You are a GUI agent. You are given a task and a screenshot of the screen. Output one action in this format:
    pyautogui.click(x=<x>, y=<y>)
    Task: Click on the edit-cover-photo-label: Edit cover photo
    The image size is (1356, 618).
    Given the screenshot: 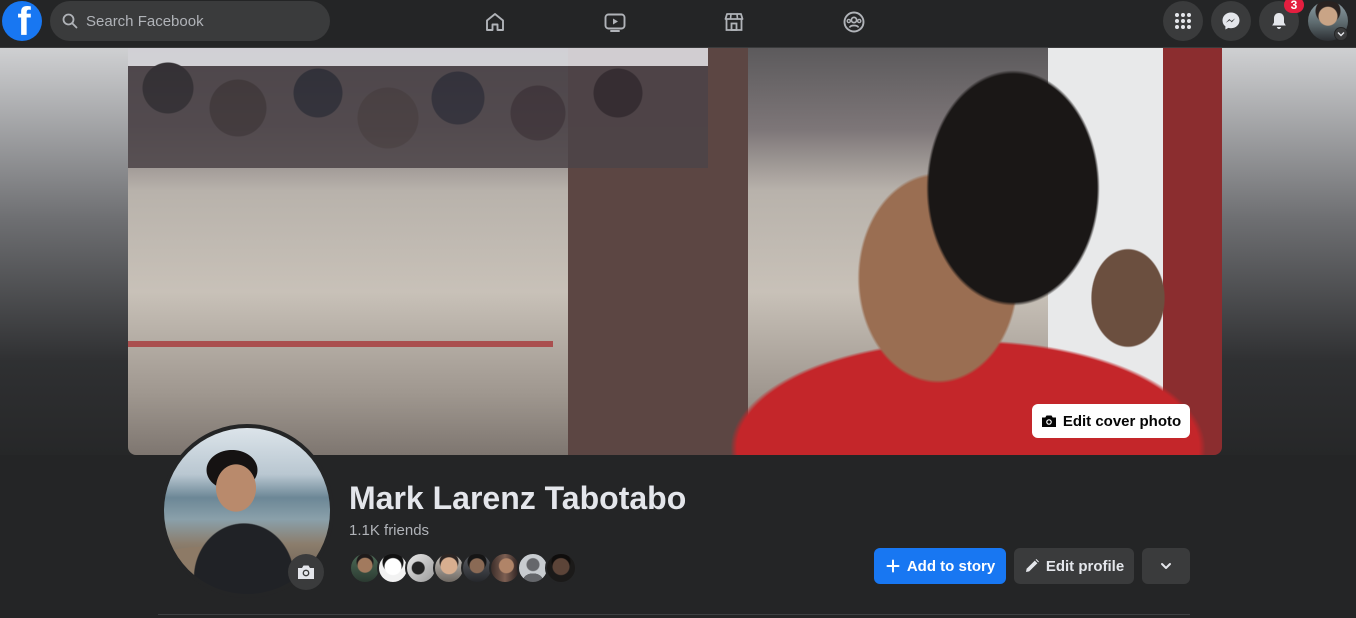 What is the action you would take?
    pyautogui.click(x=1122, y=421)
    